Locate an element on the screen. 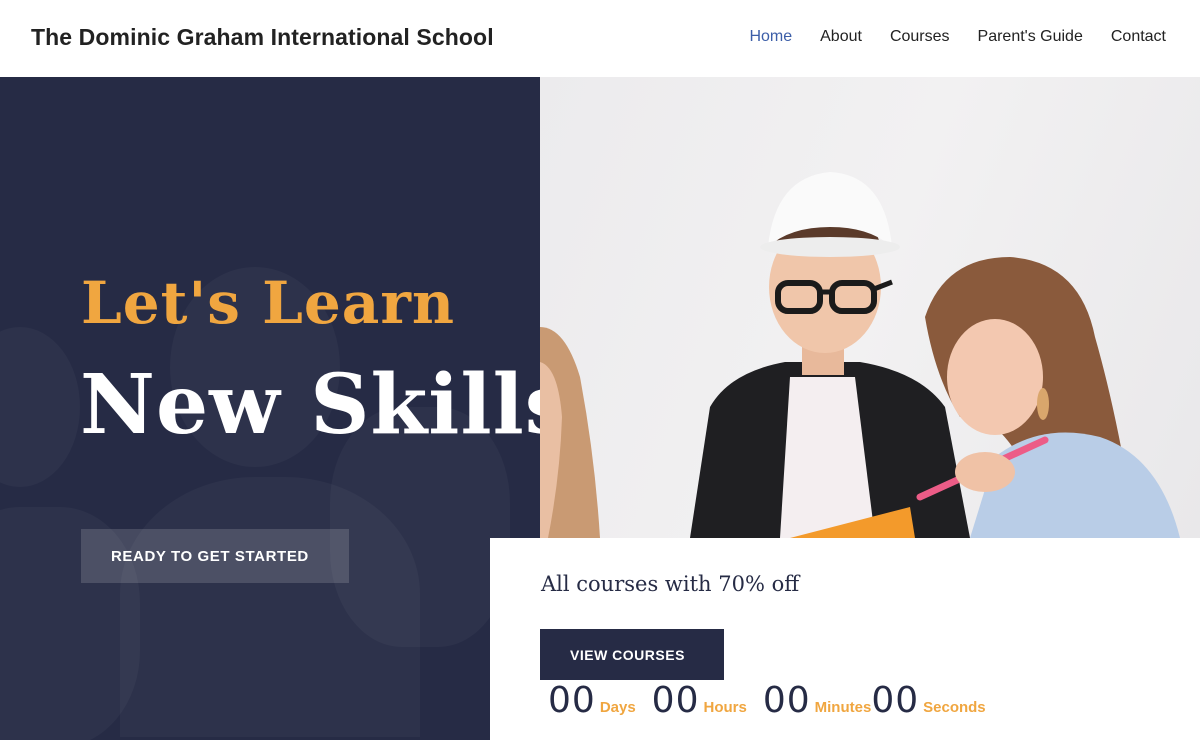  countdown-timer: 00 Days 00 Hours 00 Minutes 00 Seconds is located at coordinates (775, 700).